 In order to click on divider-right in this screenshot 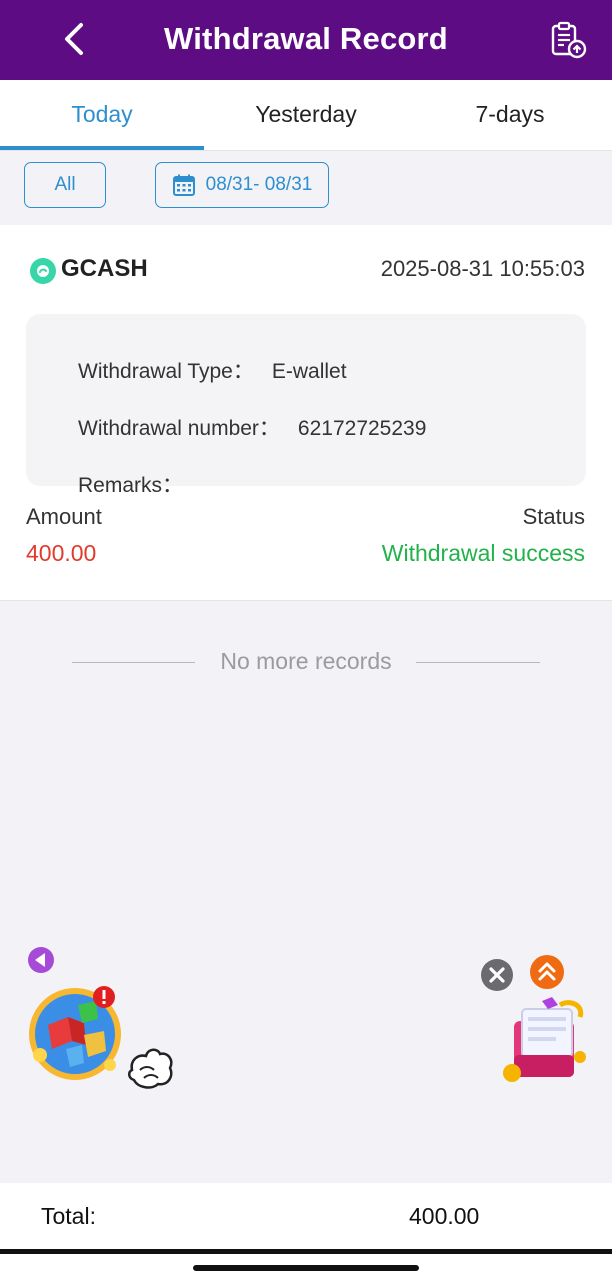, I will do `click(478, 662)`.